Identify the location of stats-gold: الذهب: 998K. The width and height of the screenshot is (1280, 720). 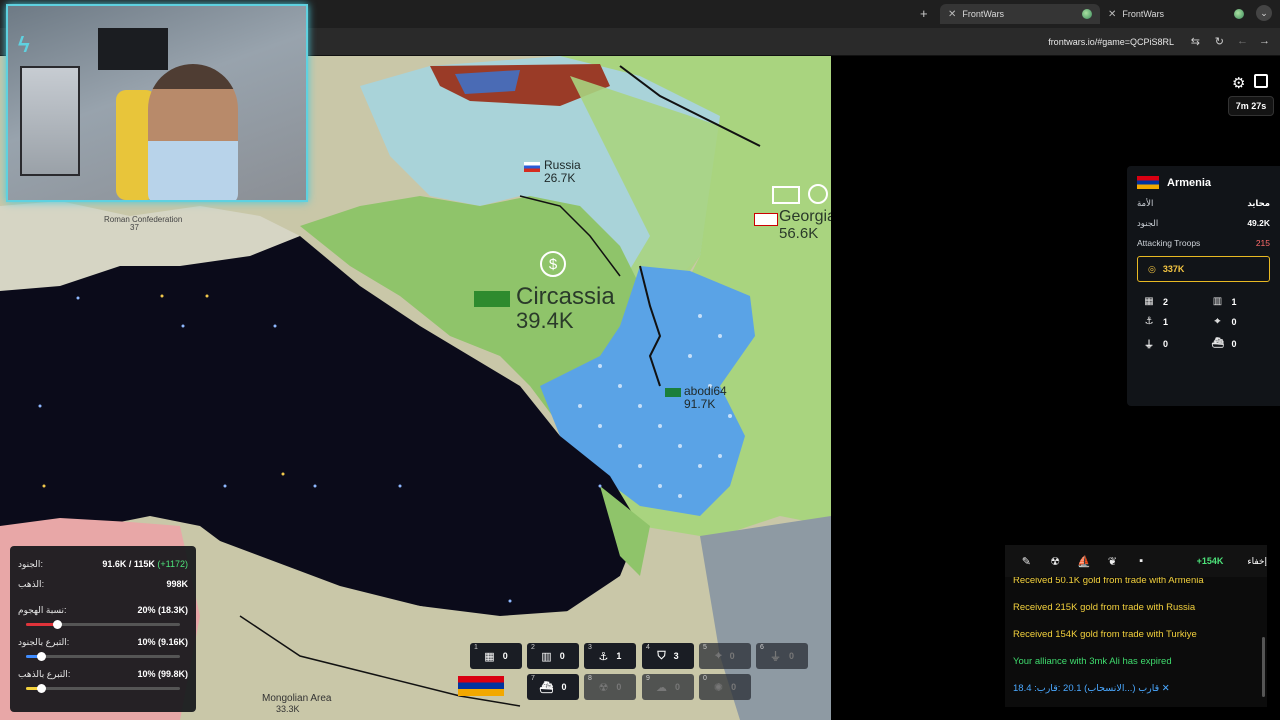
(103, 584).